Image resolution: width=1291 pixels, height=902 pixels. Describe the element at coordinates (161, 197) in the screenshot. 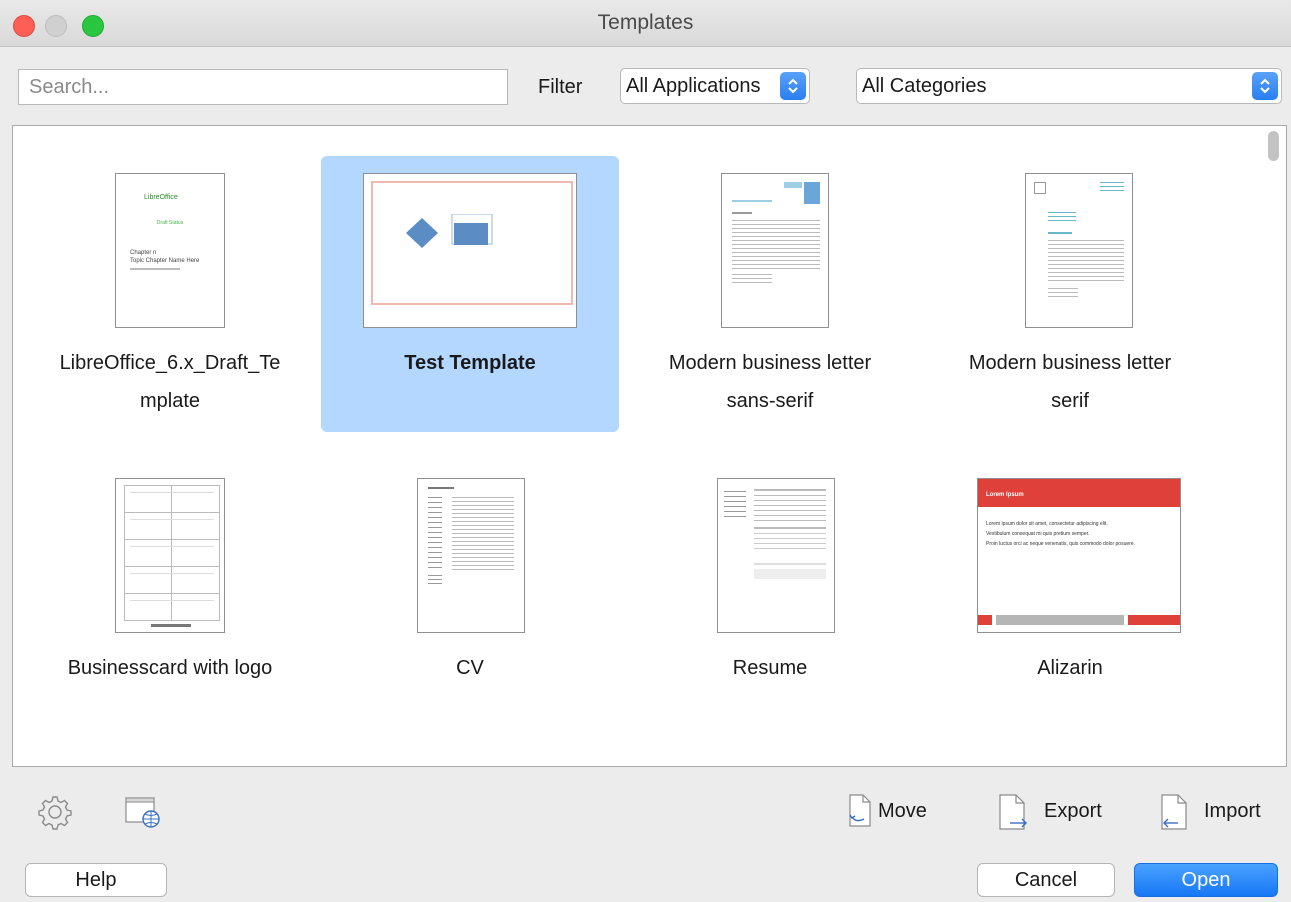

I see `libreoffice-logo-text: LibreOffice` at that location.